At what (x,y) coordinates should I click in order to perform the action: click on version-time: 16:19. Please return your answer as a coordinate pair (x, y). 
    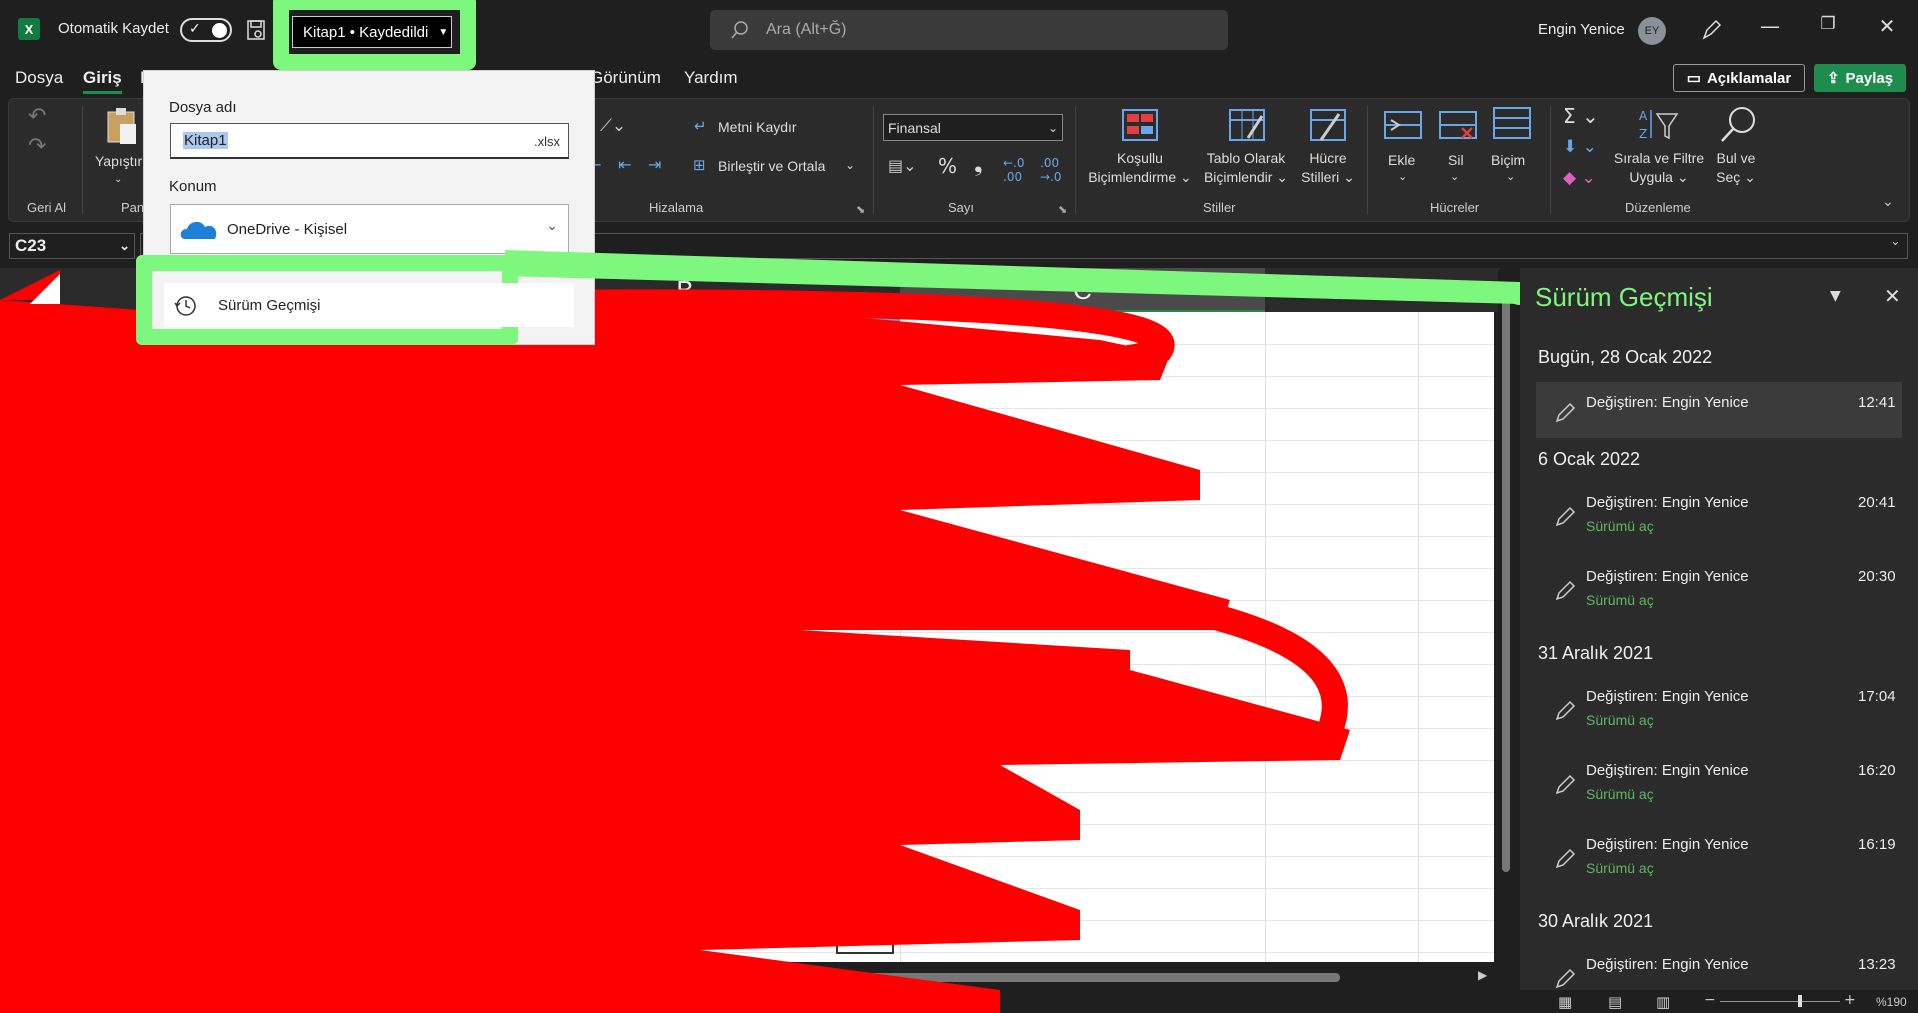
    Looking at the image, I should click on (1877, 844).